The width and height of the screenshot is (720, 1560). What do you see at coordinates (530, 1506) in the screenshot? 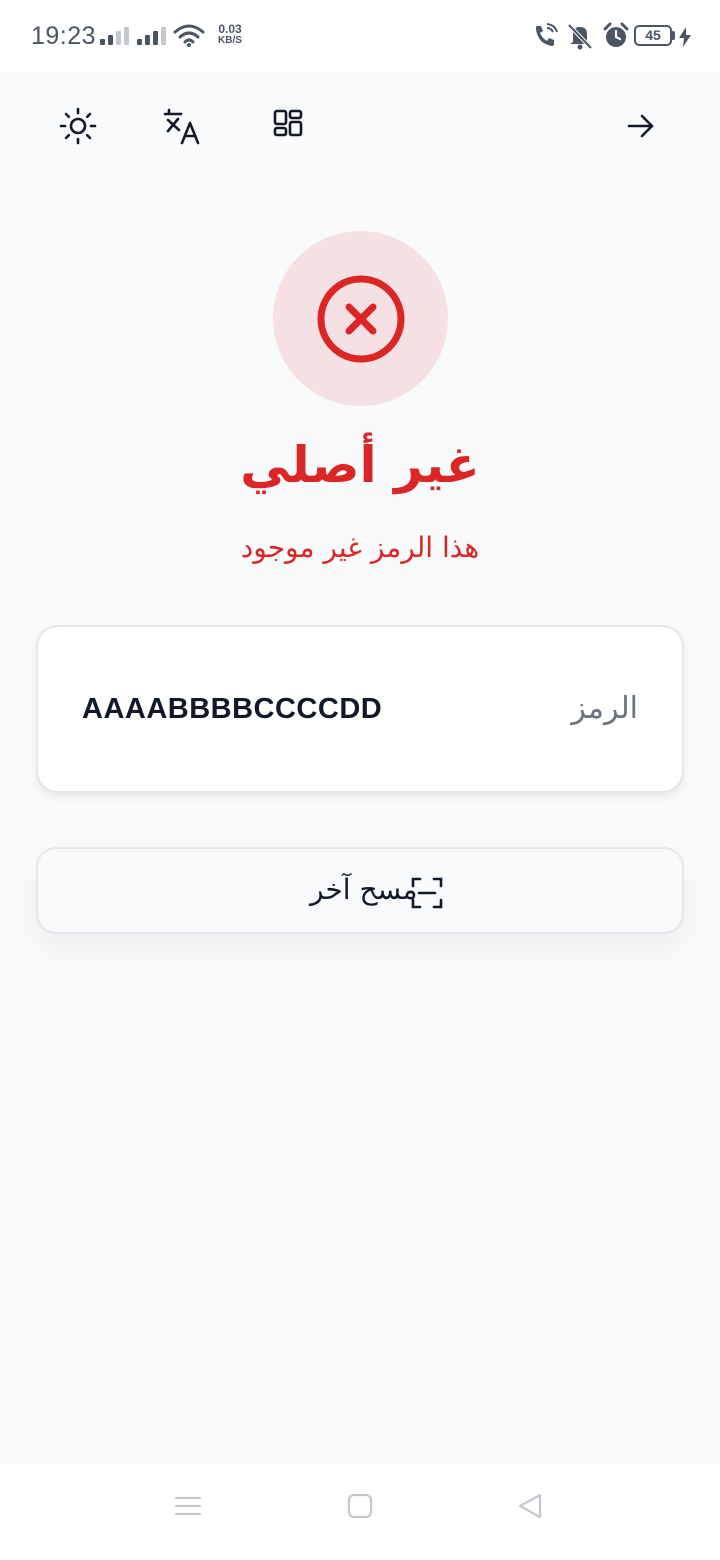
I see `back-triangle-icon` at bounding box center [530, 1506].